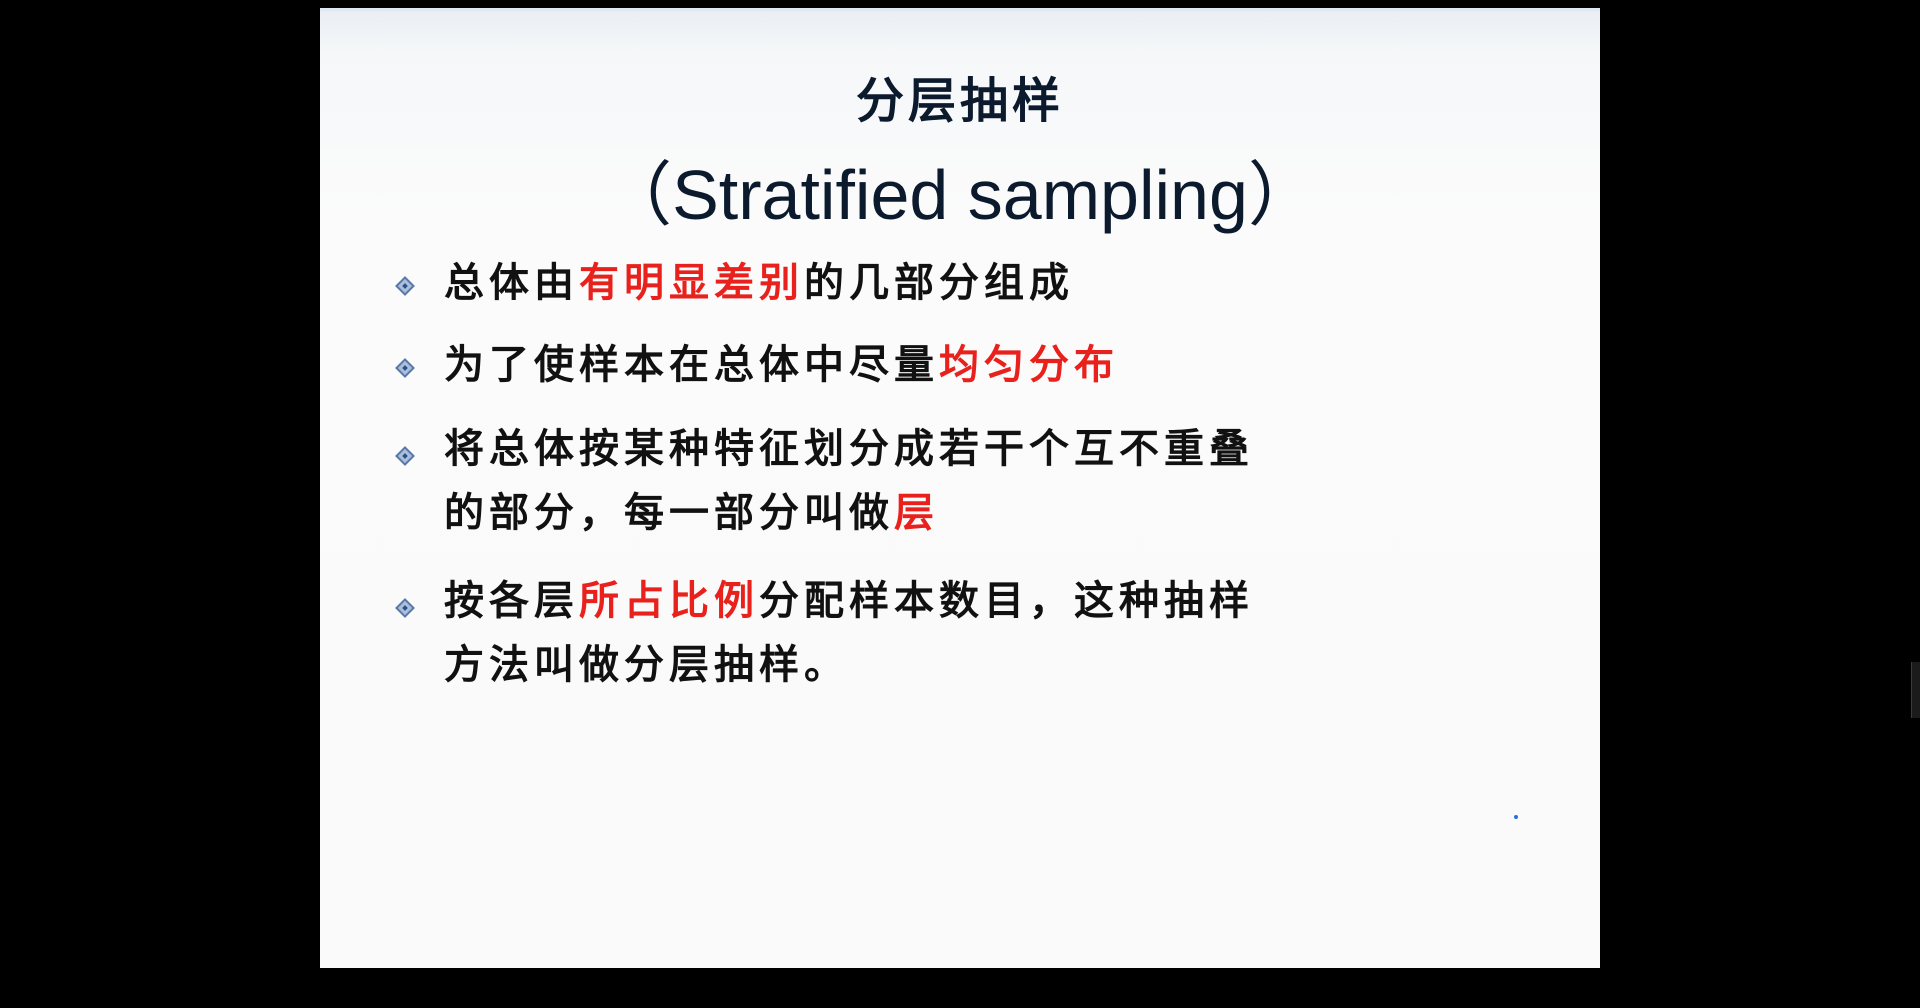 The image size is (1920, 1008). Describe the element at coordinates (781, 365) in the screenshot. I see `bullet-text: 为了使样本在总体中尽量均匀分布` at that location.